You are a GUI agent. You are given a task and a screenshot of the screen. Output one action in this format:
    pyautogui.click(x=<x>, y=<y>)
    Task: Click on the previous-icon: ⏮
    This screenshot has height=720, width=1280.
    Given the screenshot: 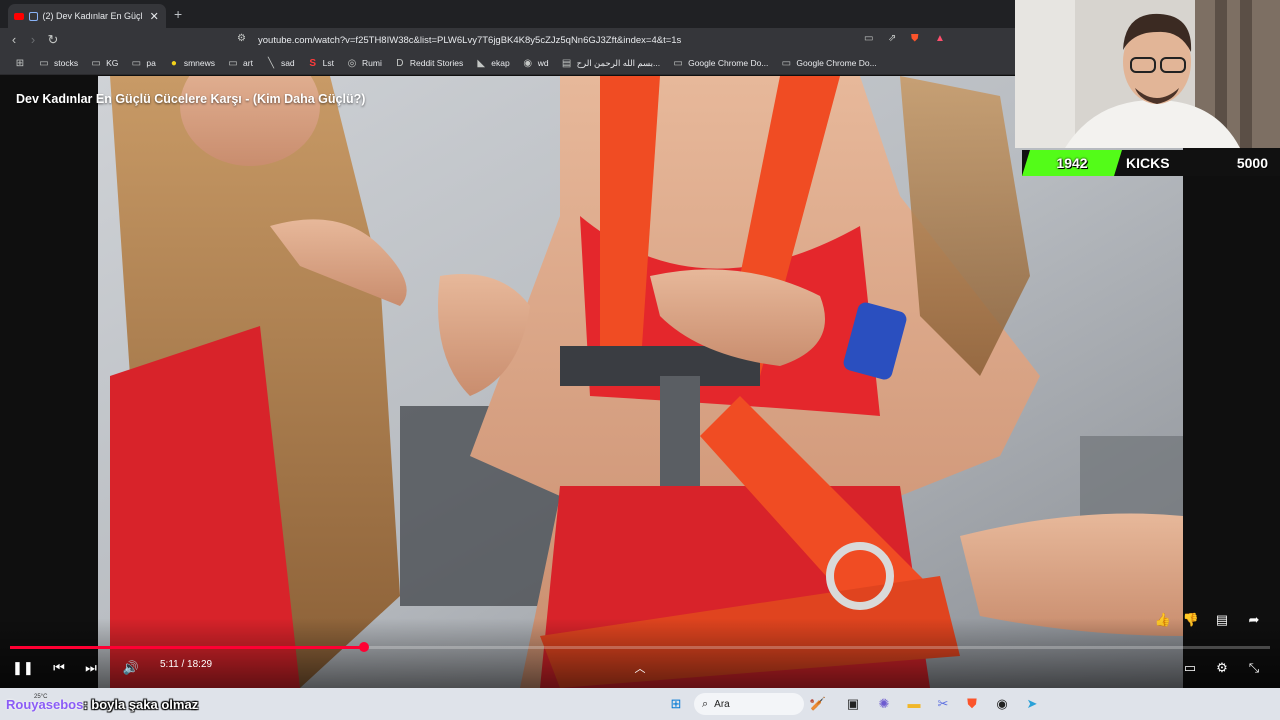 What is the action you would take?
    pyautogui.click(x=59, y=668)
    